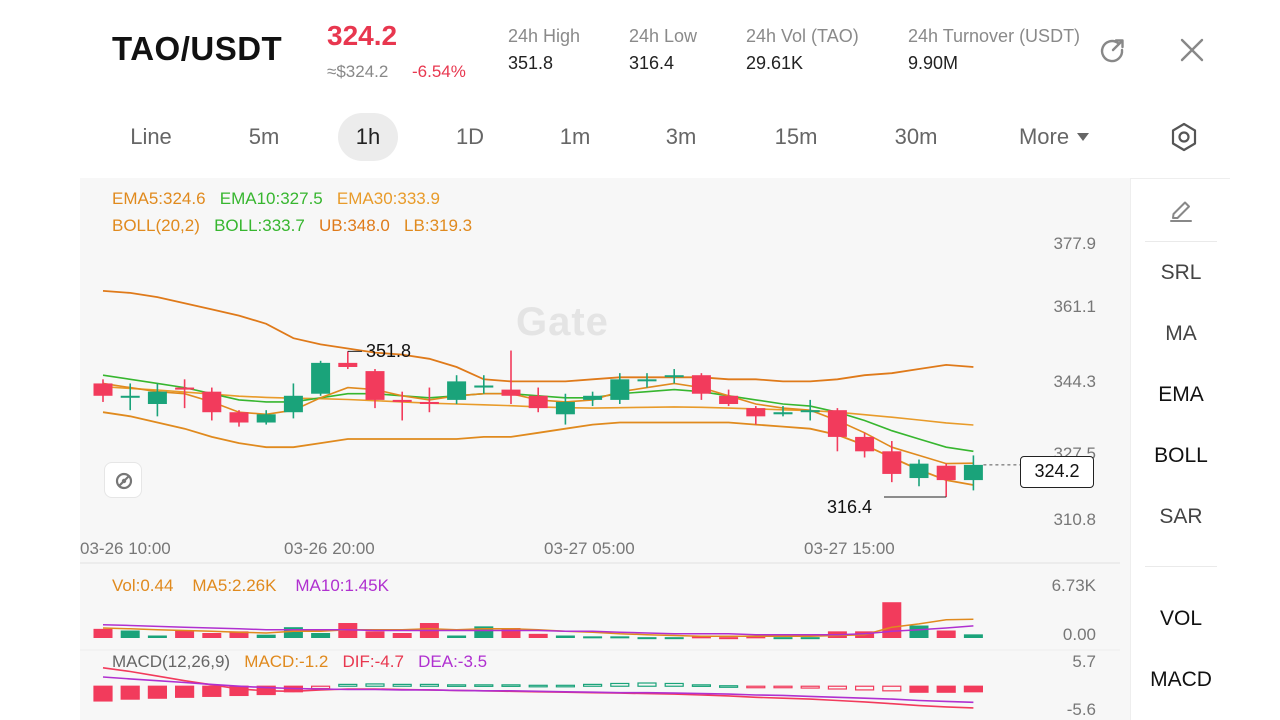 Image resolution: width=1280 pixels, height=720 pixels. Describe the element at coordinates (1181, 680) in the screenshot. I see `indicator-macd: MACD` at that location.